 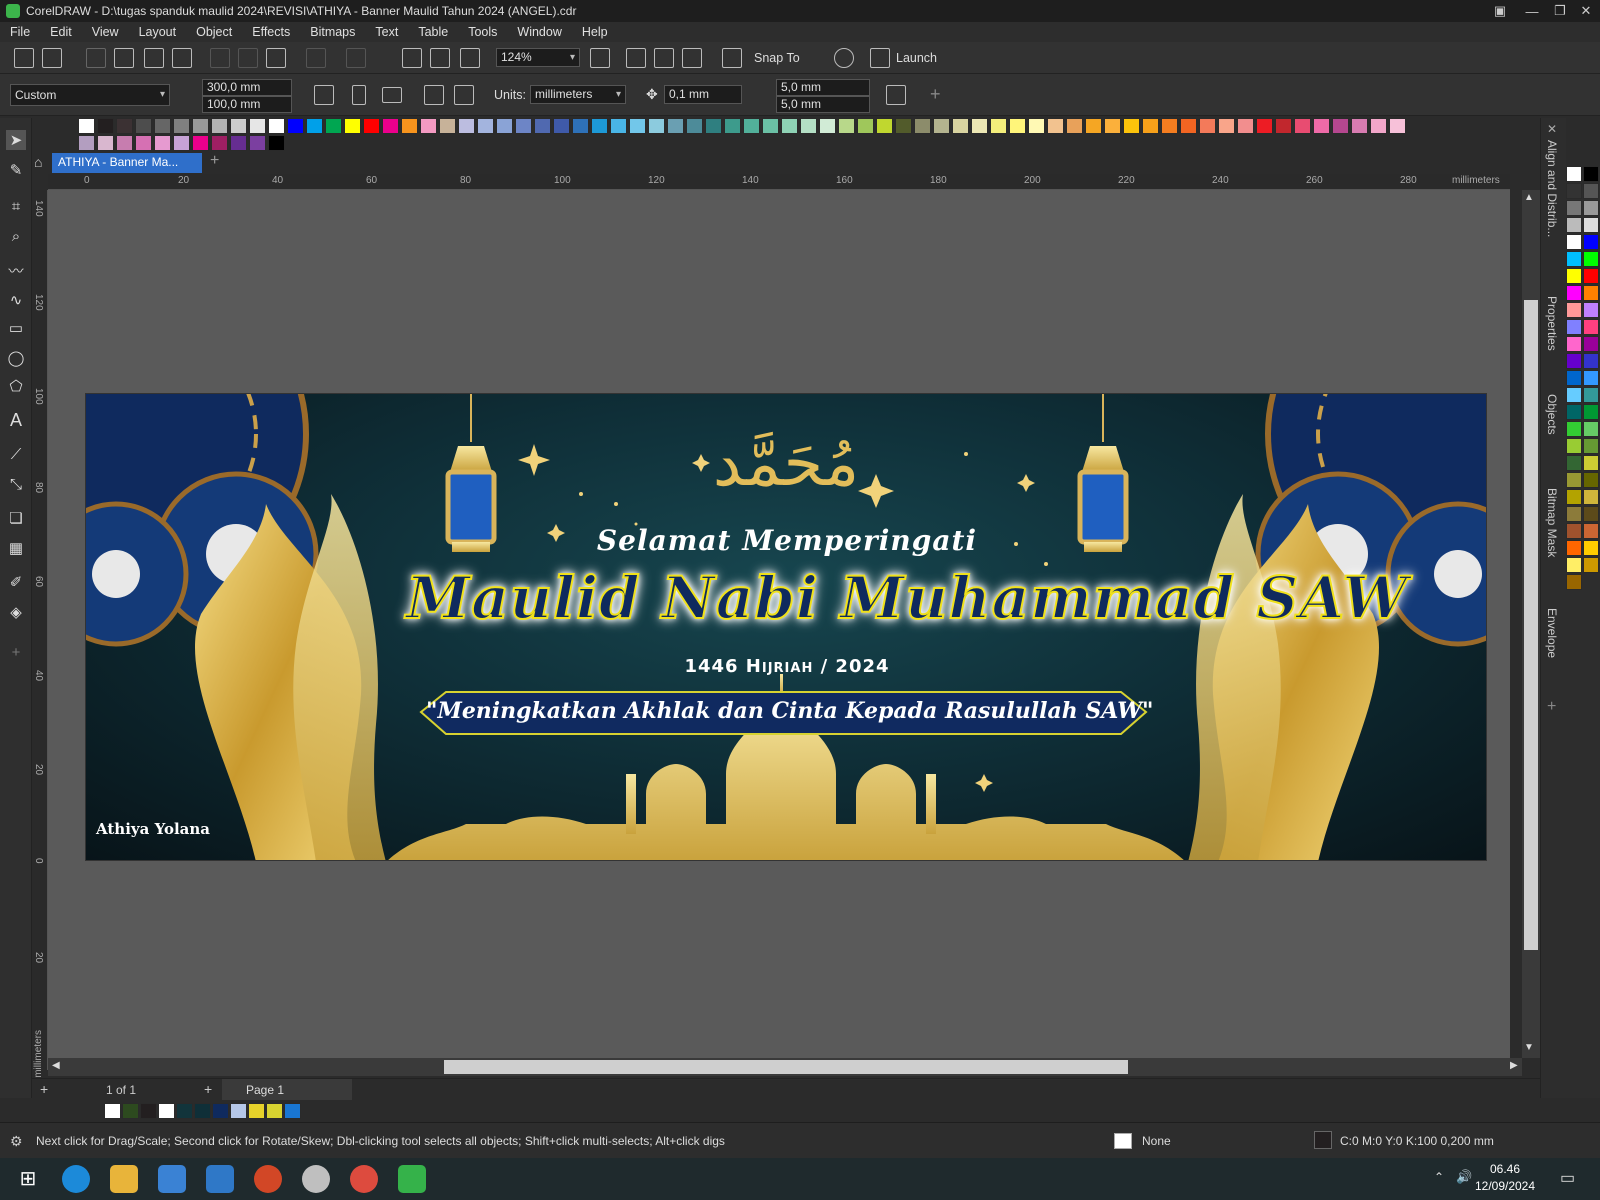 What do you see at coordinates (16, 1141) in the screenshot?
I see `status-gear-icon: ⚙` at bounding box center [16, 1141].